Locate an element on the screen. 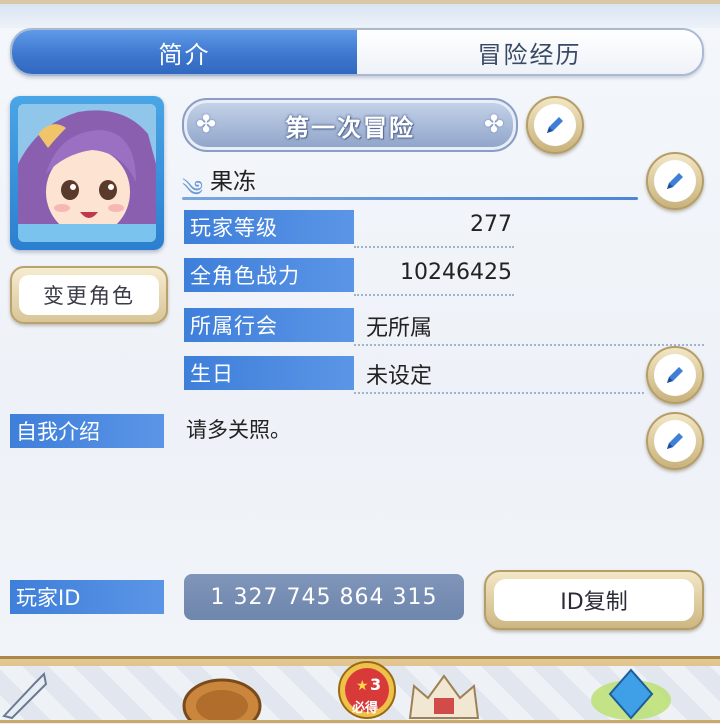  tab-profile: 简介 is located at coordinates (184, 52).